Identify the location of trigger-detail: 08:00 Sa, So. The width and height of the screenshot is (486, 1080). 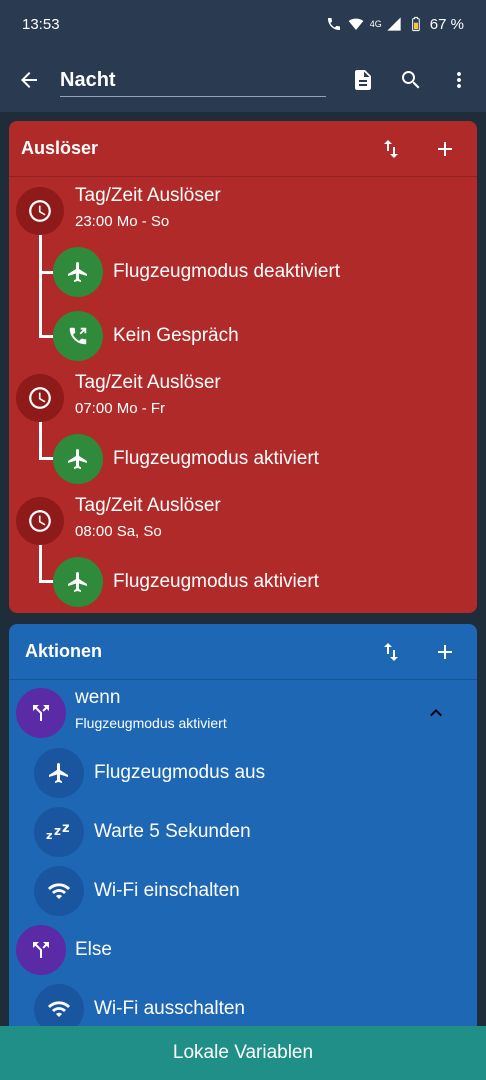
(118, 531).